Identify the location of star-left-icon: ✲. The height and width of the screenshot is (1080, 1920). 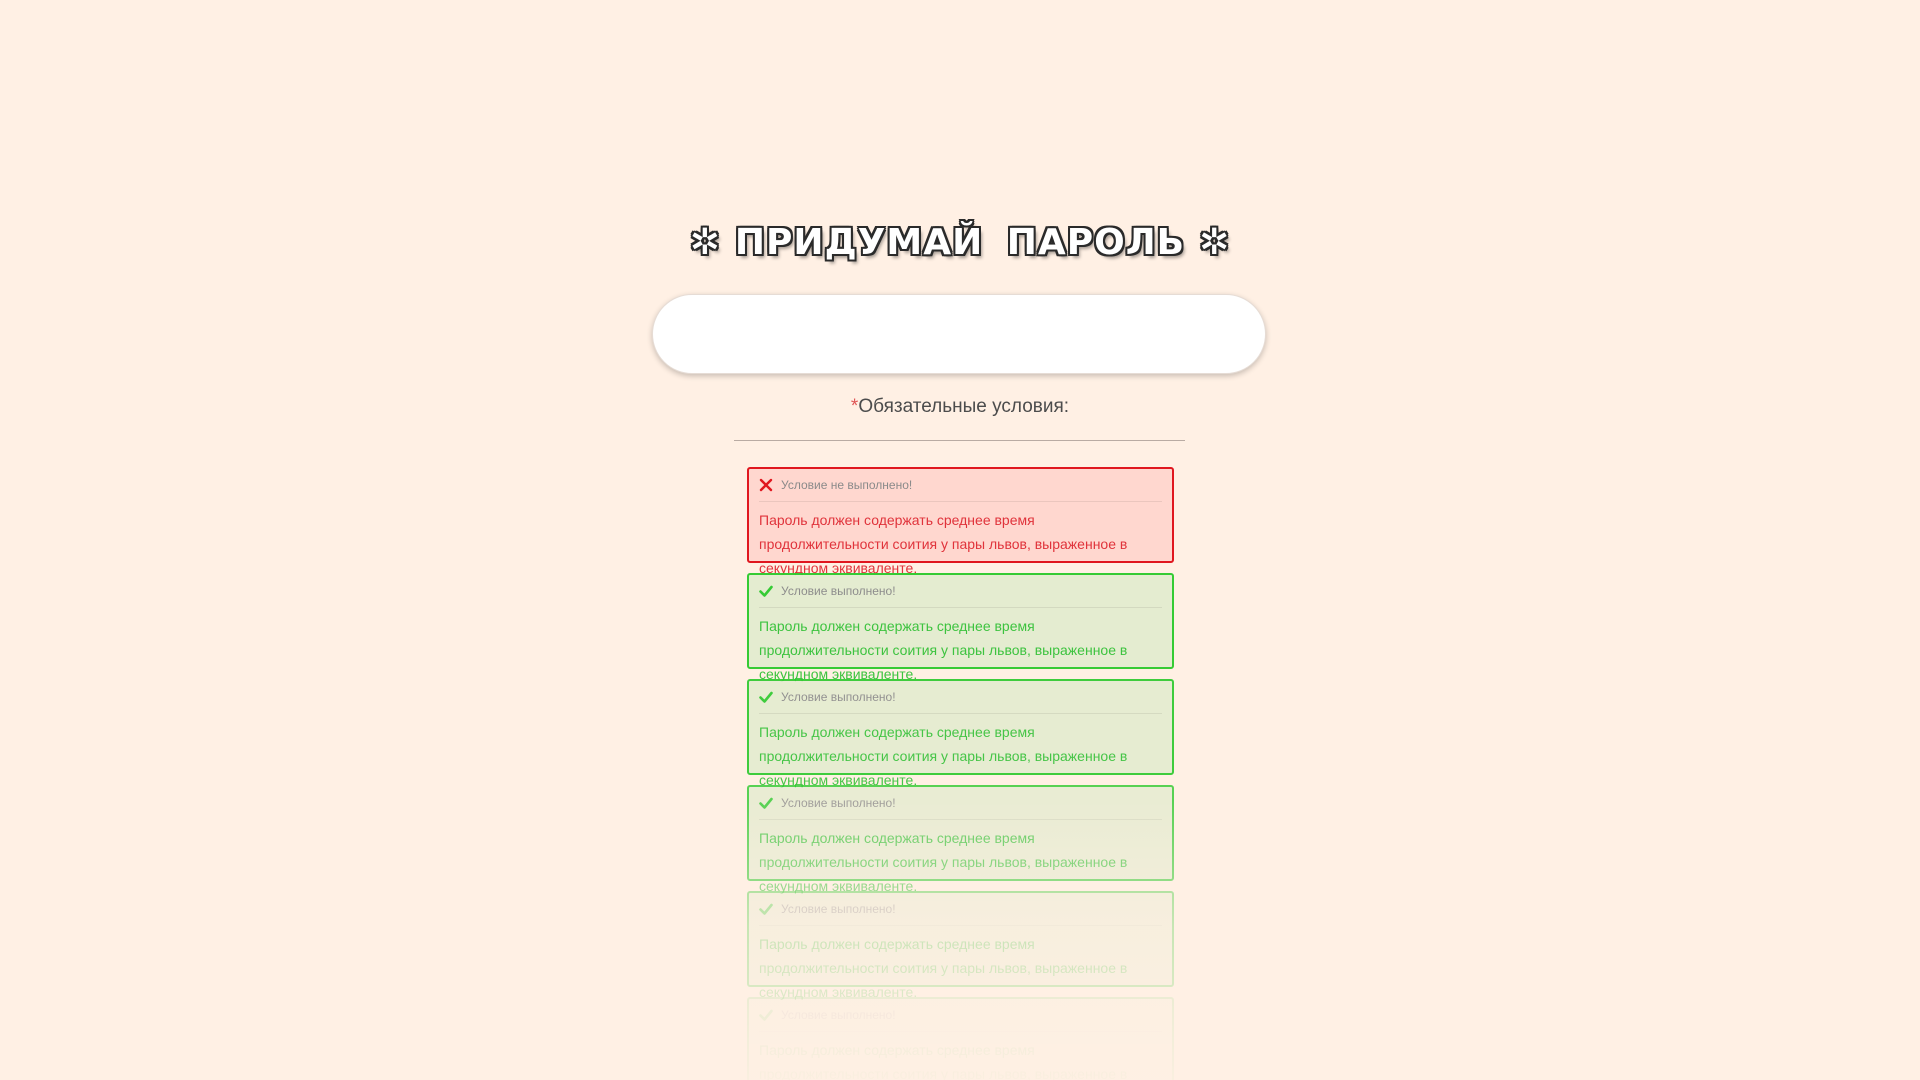
(705, 242).